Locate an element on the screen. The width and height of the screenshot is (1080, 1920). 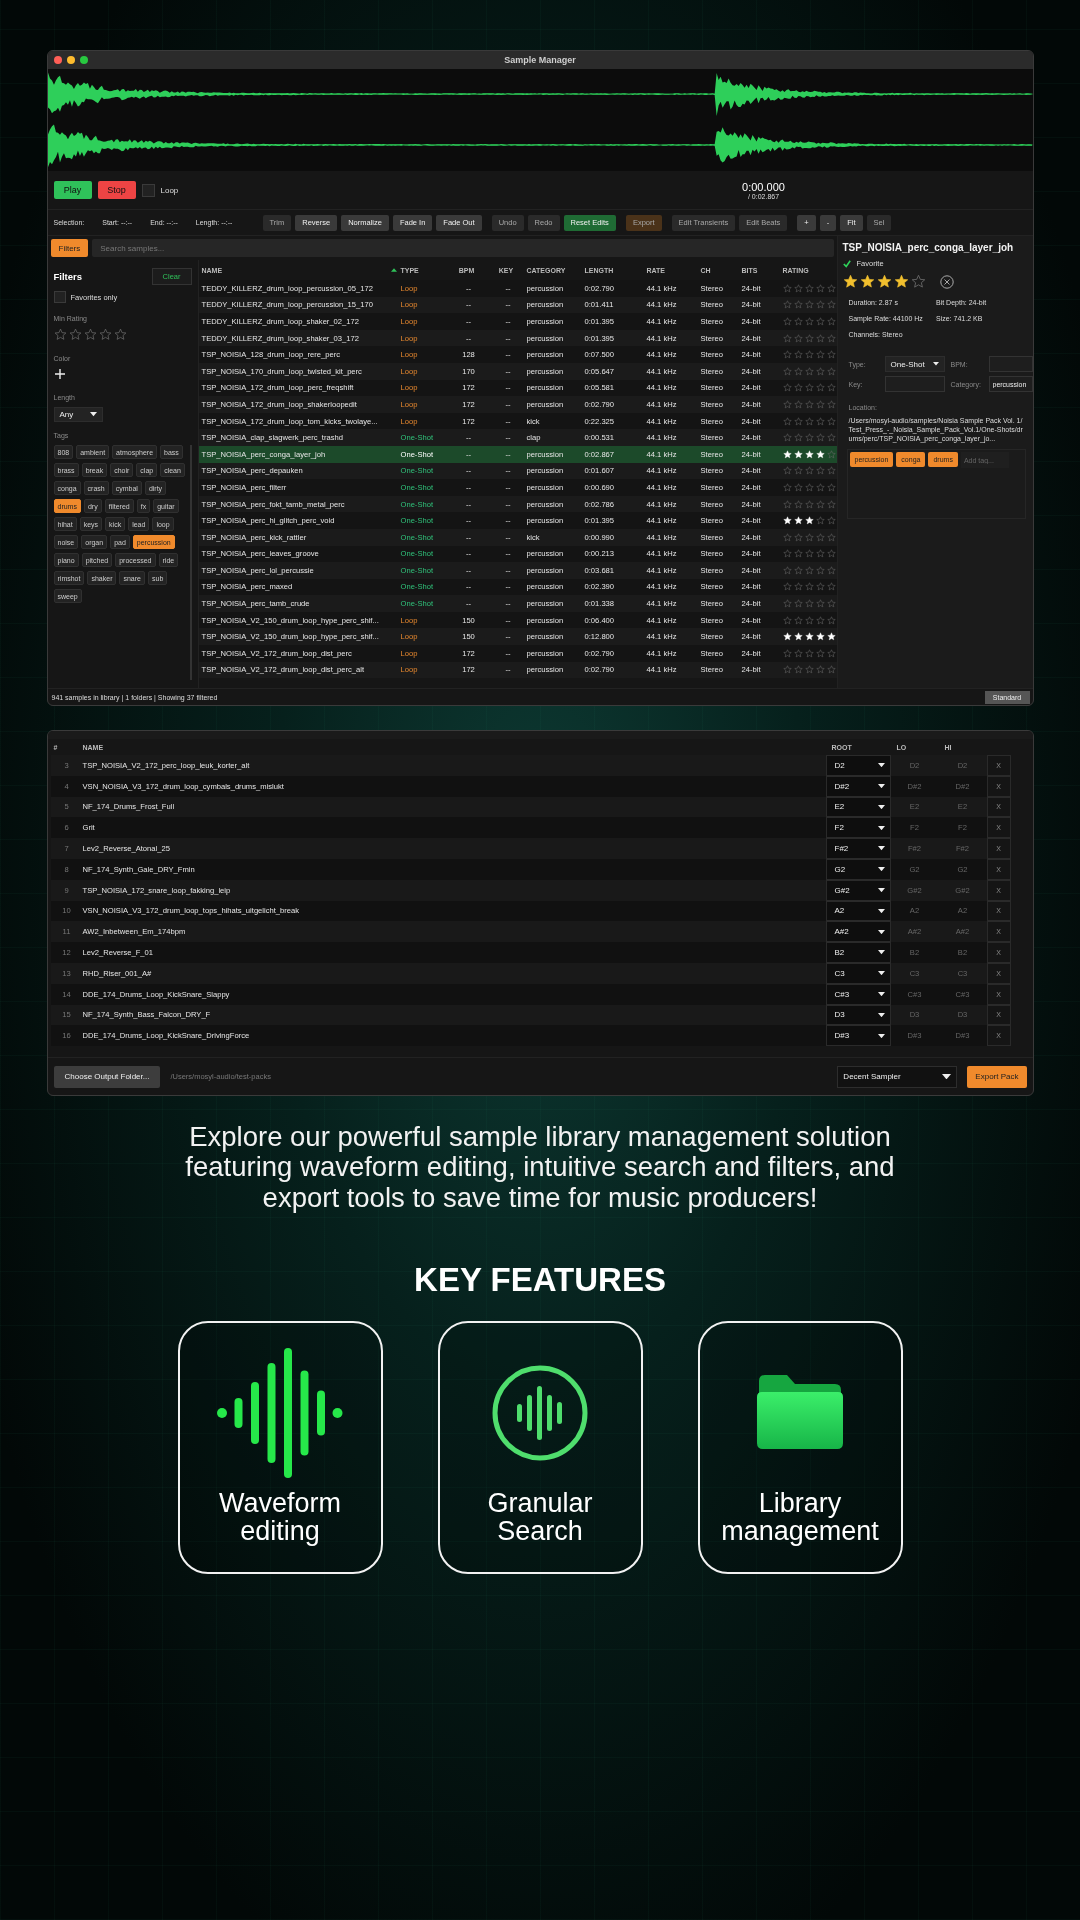
filters-button: Filters is located at coordinates (69, 248).